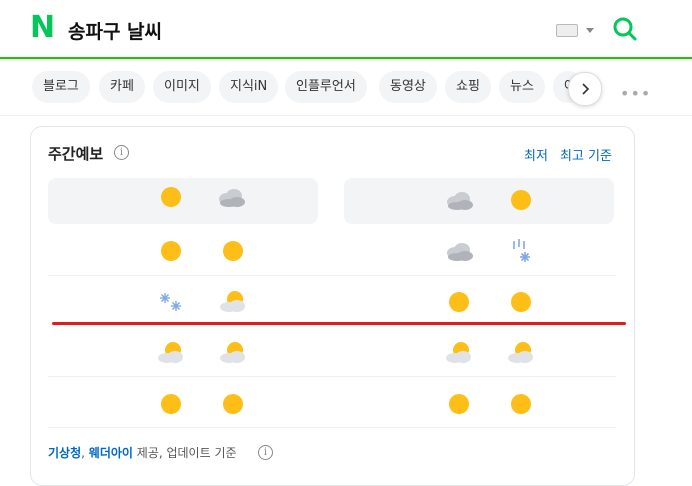 Image resolution: width=692 pixels, height=486 pixels. I want to click on tab-video: 동영상, so click(408, 87).